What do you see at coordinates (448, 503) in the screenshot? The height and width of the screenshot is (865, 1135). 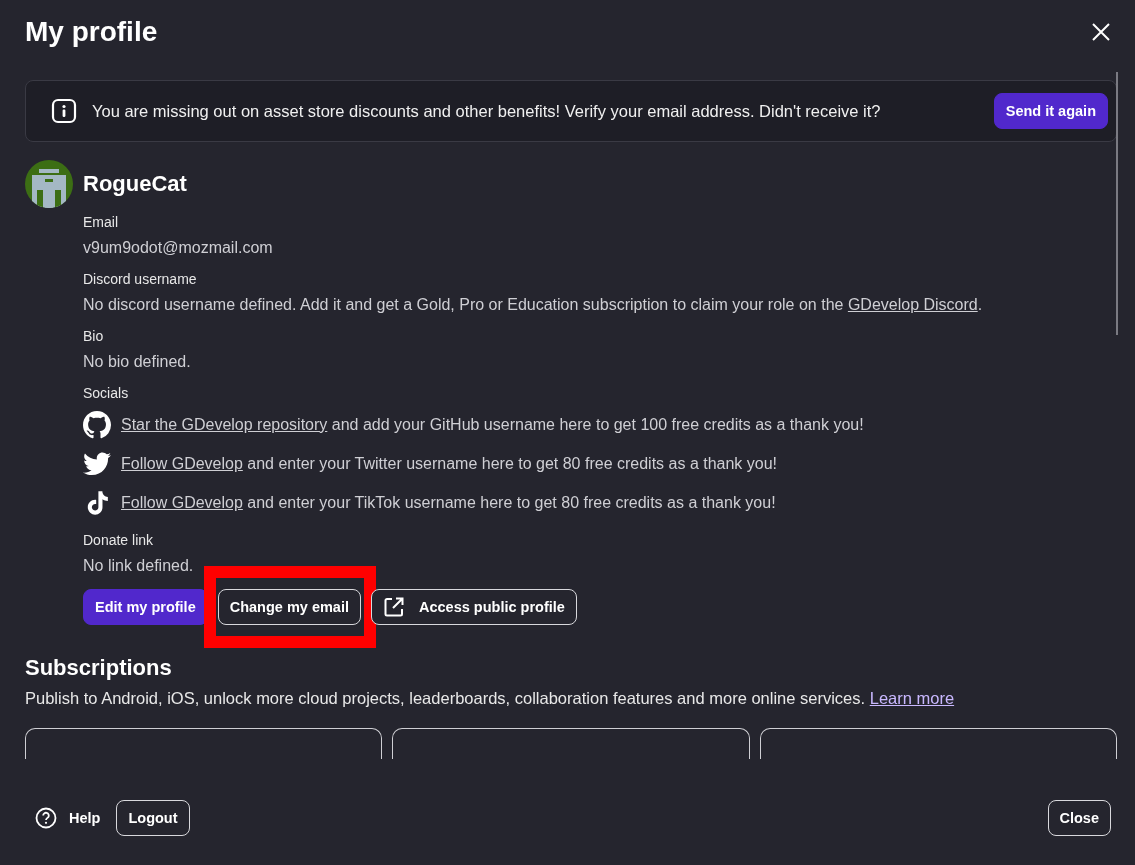 I see `social-text: Follow GDevelop and enter your TikTok username here to get 80 free credits as a thank you!` at bounding box center [448, 503].